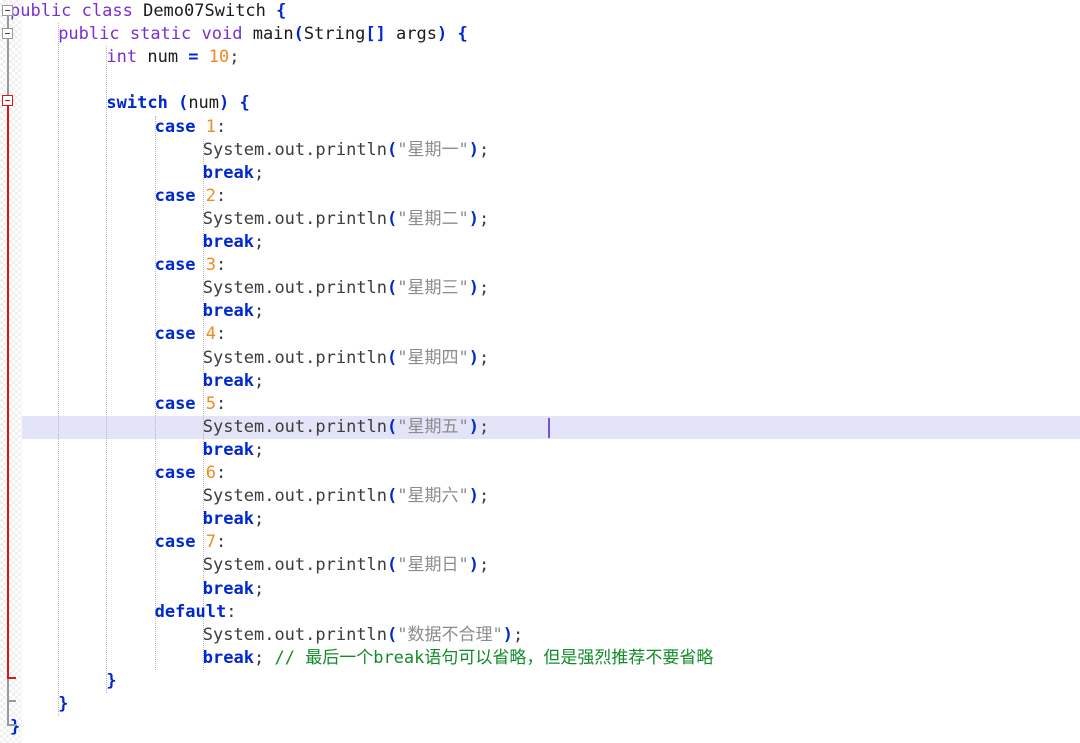 The width and height of the screenshot is (1080, 743). What do you see at coordinates (346, 358) in the screenshot?
I see `code-line: System.out.println("星期四");` at bounding box center [346, 358].